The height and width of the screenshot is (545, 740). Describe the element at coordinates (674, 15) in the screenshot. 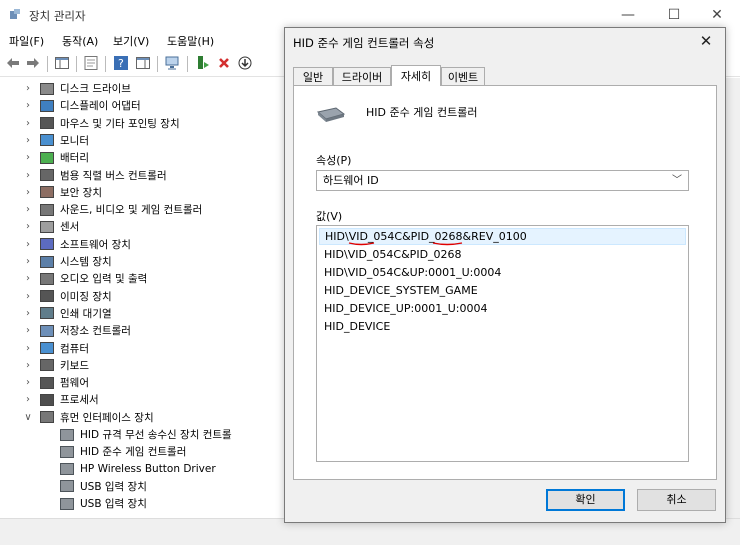

I see `maximize-button: ☐` at that location.